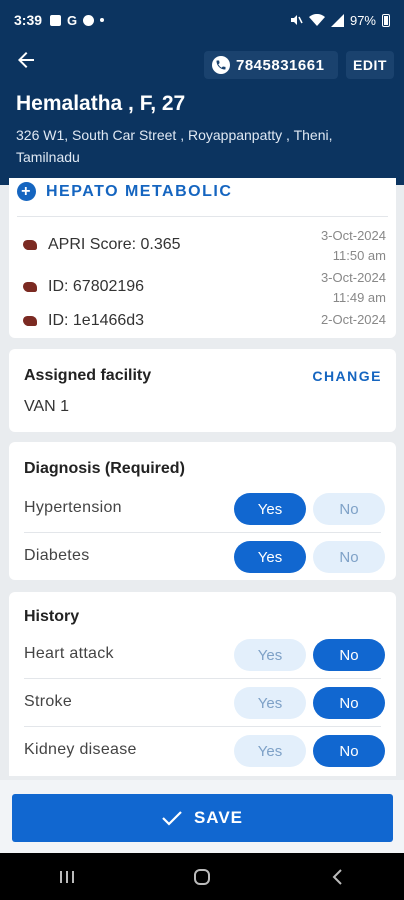  Describe the element at coordinates (28, 20) in the screenshot. I see `status-time: 3:39` at that location.